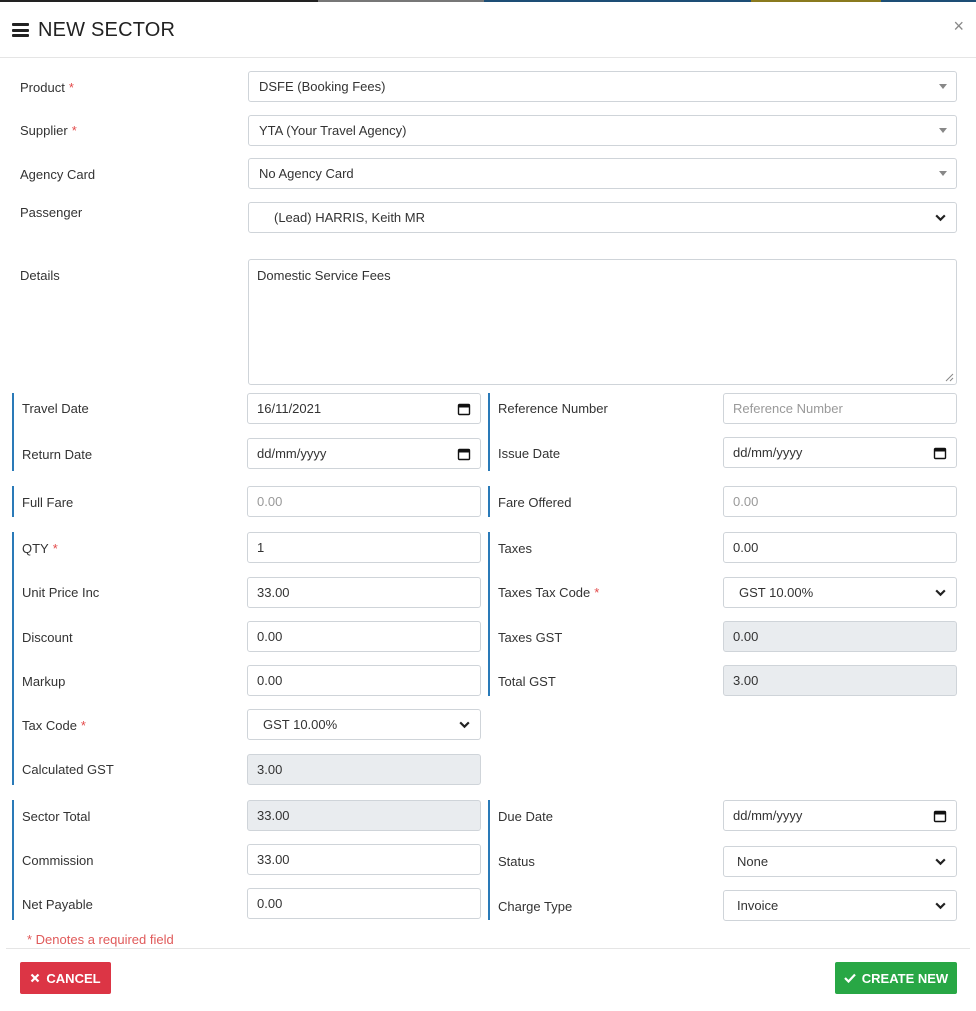 Image resolution: width=976 pixels, height=1011 pixels. I want to click on section-bar-pricing-right, so click(489, 614).